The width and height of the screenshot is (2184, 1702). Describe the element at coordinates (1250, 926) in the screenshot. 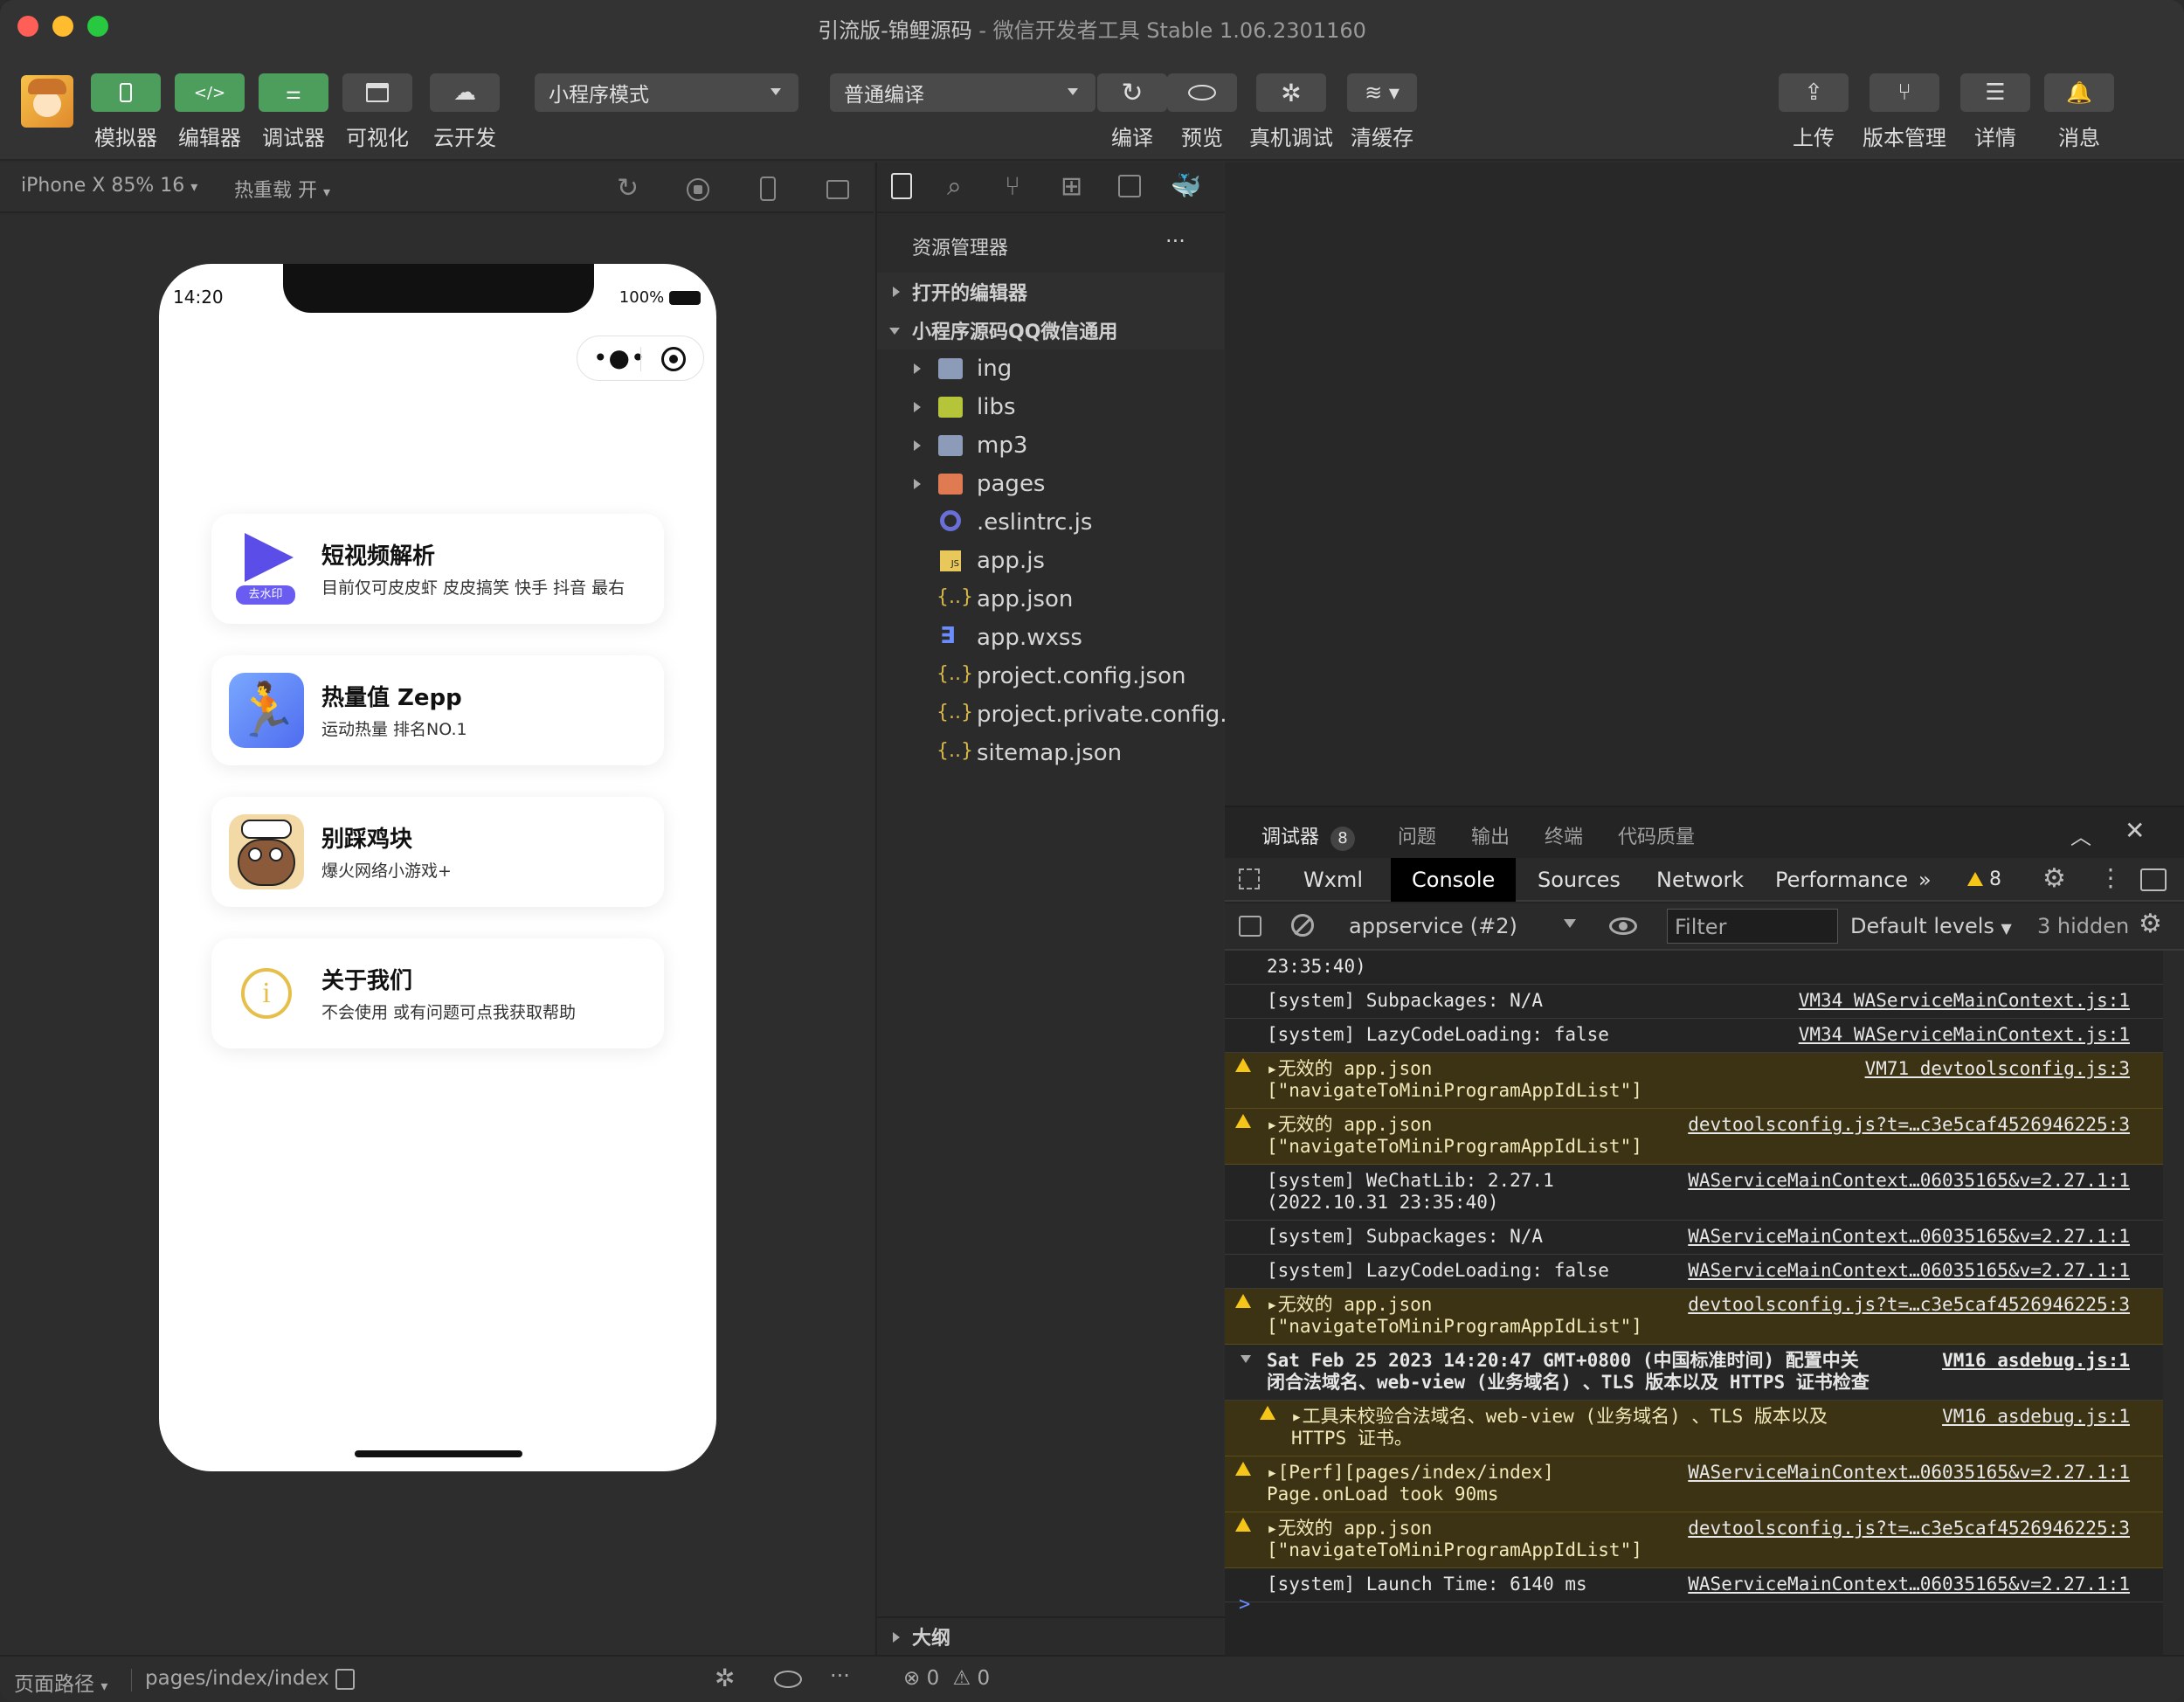

I see `sidebar-toggle-icon` at that location.